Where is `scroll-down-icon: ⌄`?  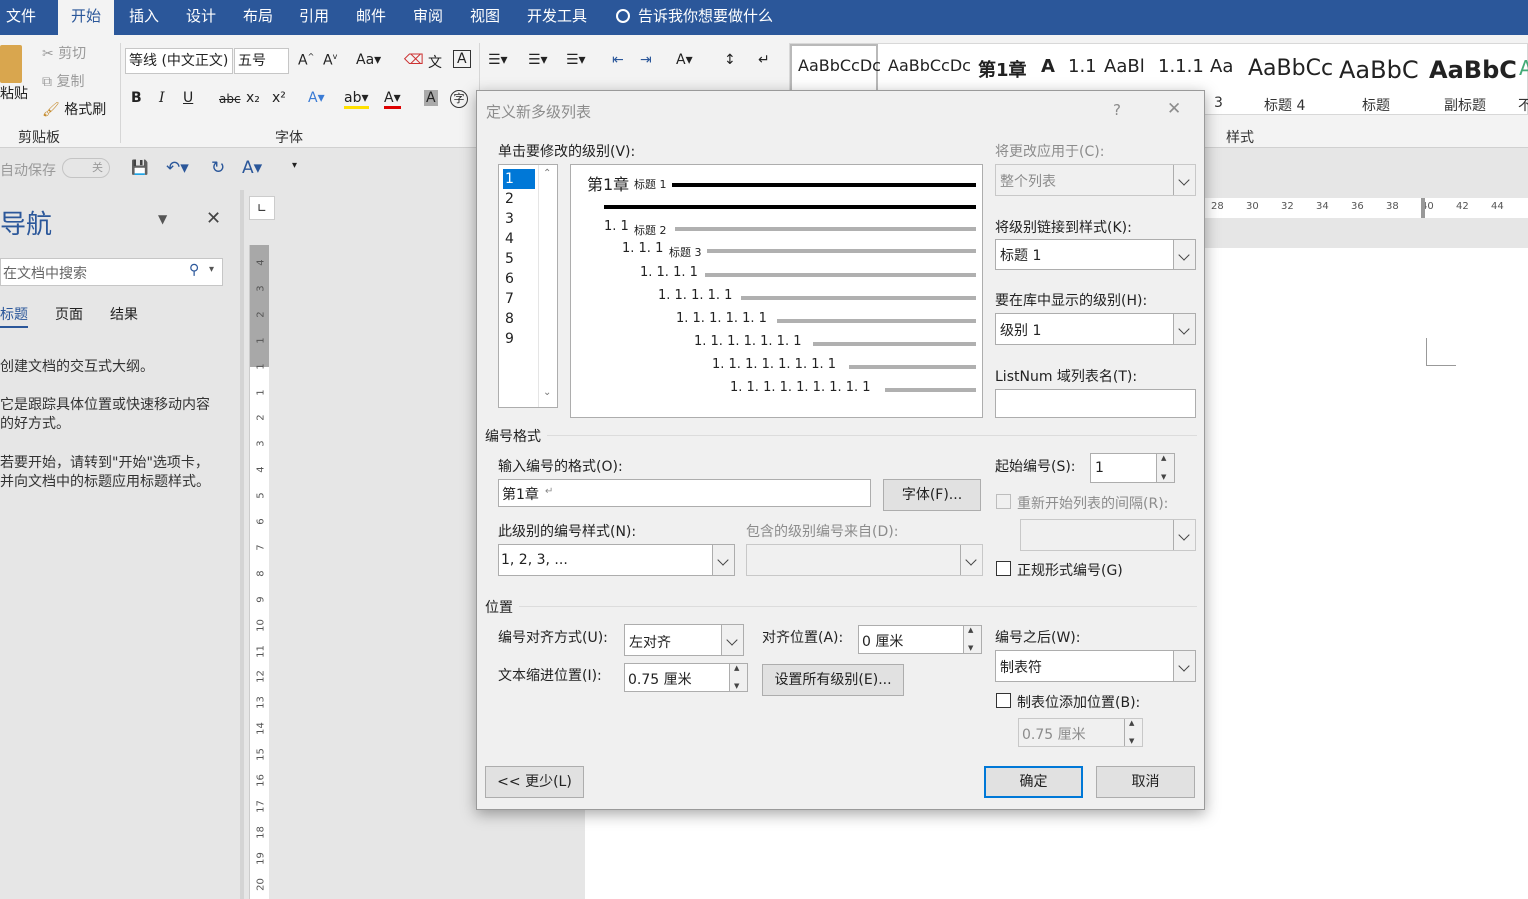 scroll-down-icon: ⌄ is located at coordinates (547, 392).